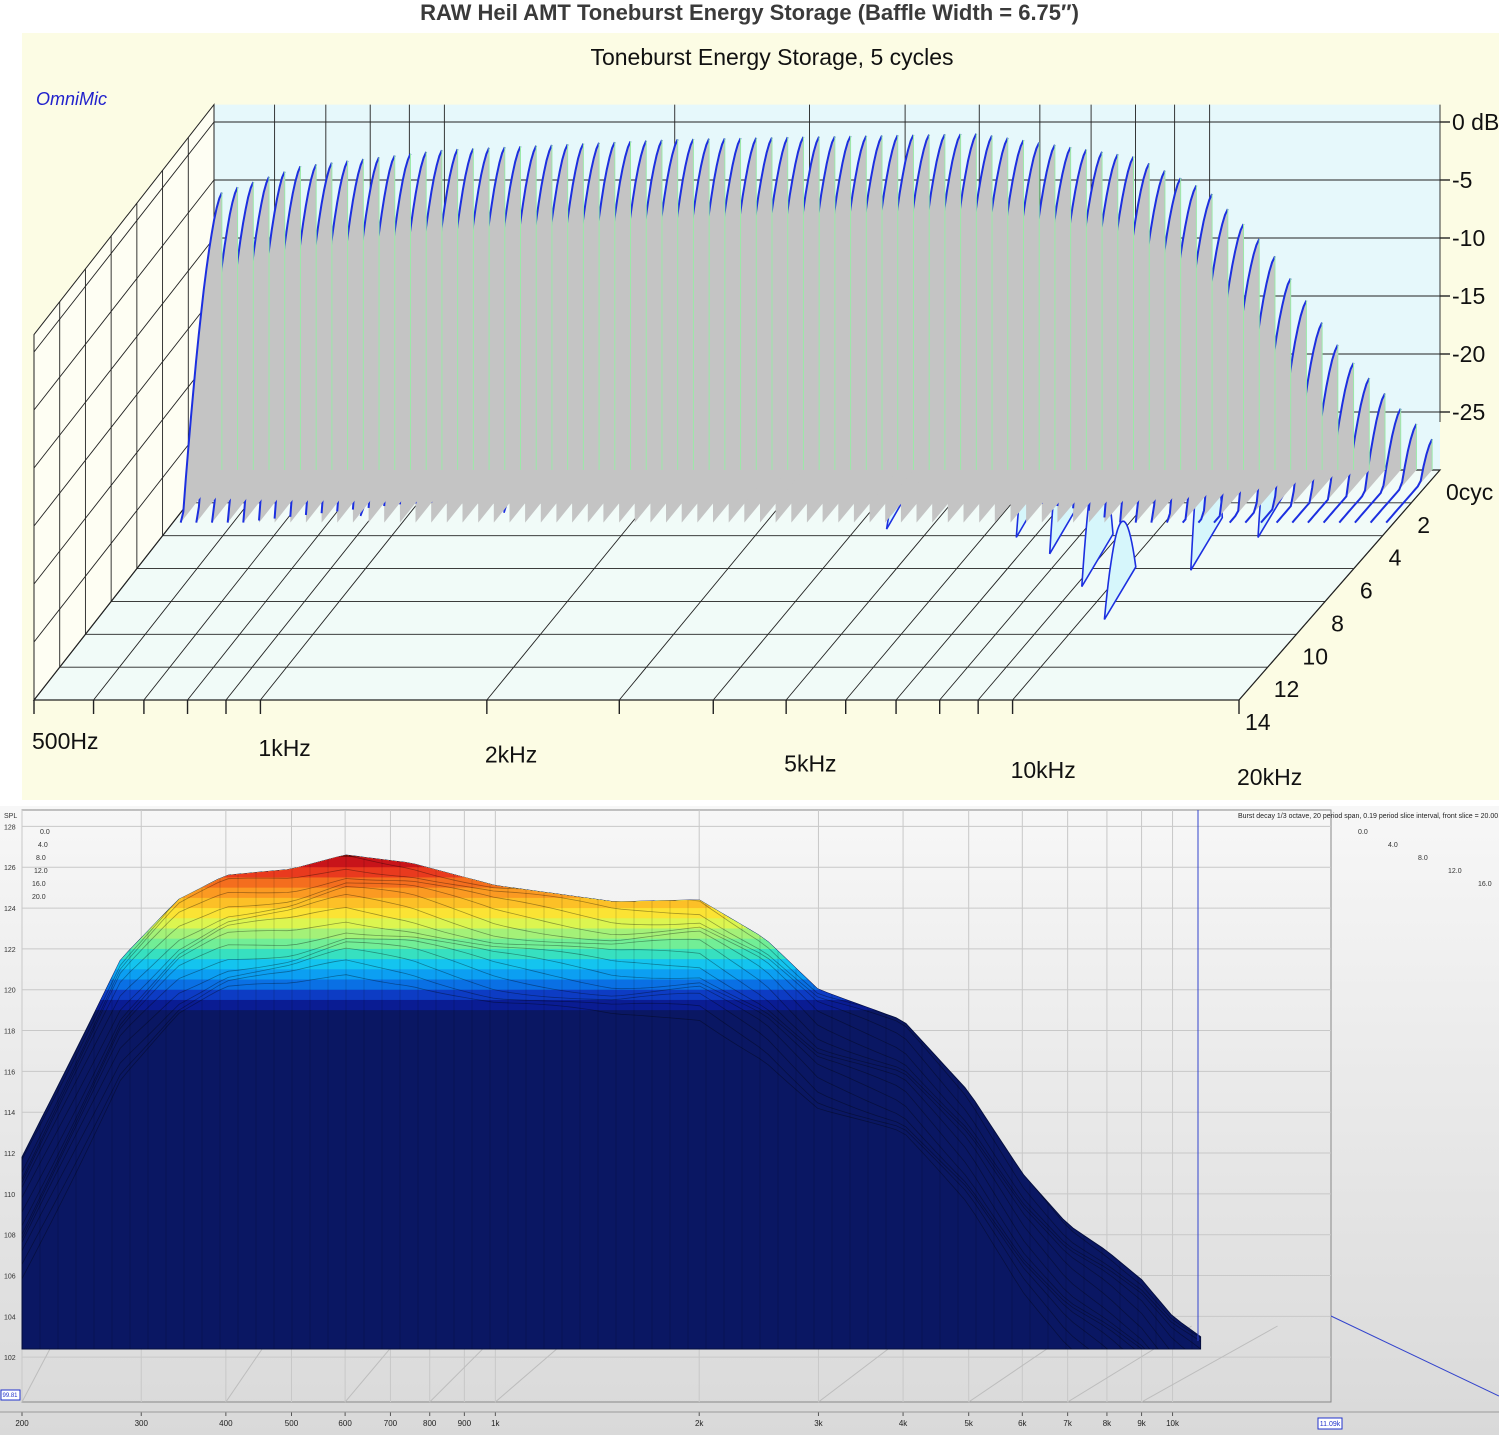  What do you see at coordinates (903, 1423) in the screenshot?
I see `x-tick-label: 4k` at bounding box center [903, 1423].